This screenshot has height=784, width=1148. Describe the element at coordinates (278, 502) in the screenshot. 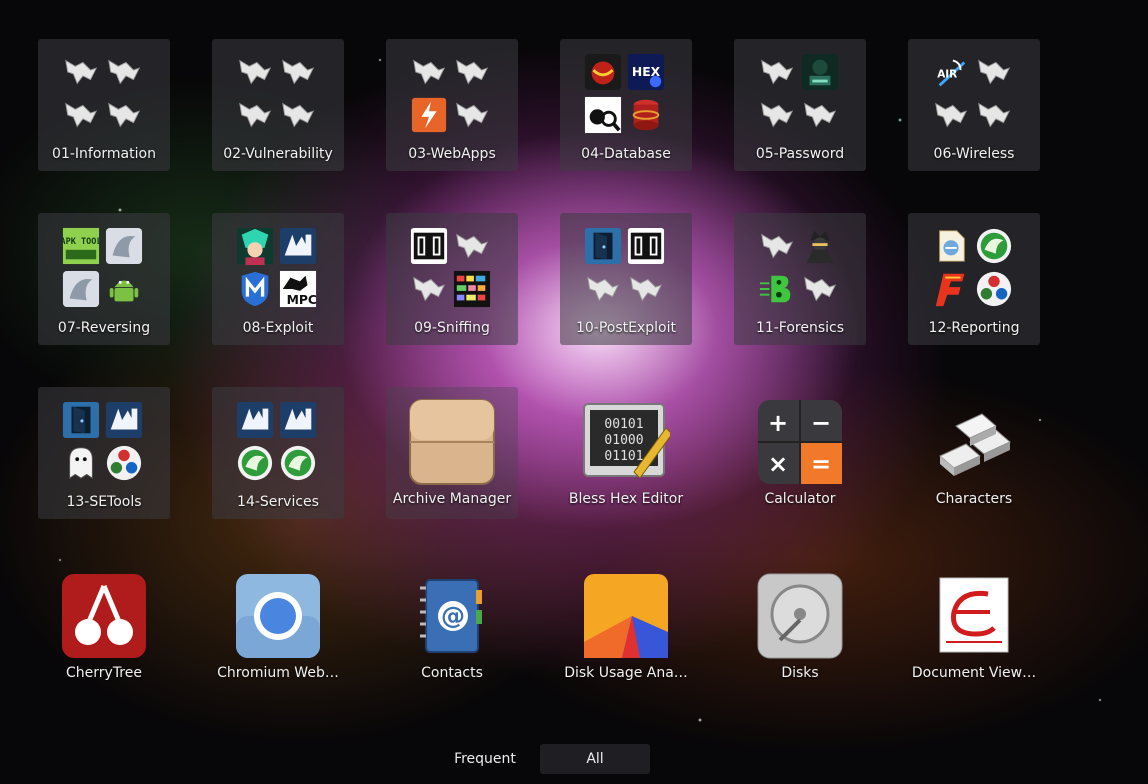

I see `folder-label: 14-Services` at that location.